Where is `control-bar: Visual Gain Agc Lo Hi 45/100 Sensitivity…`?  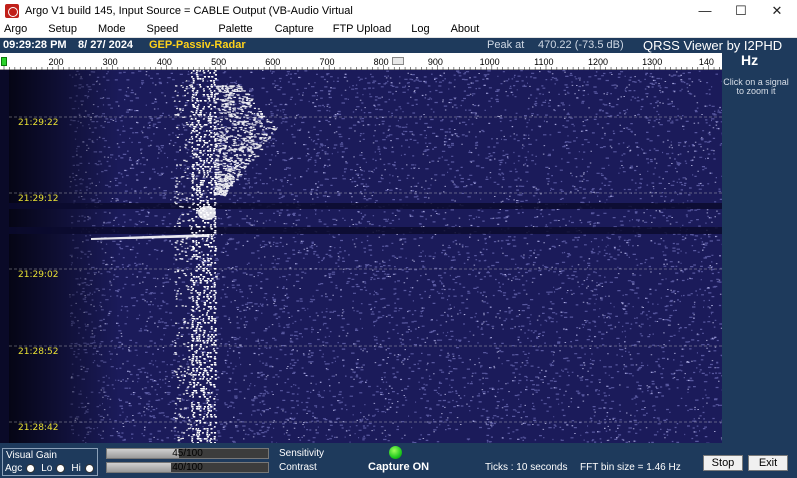
control-bar: Visual Gain Agc Lo Hi 45/100 Sensitivity… is located at coordinates (398, 460).